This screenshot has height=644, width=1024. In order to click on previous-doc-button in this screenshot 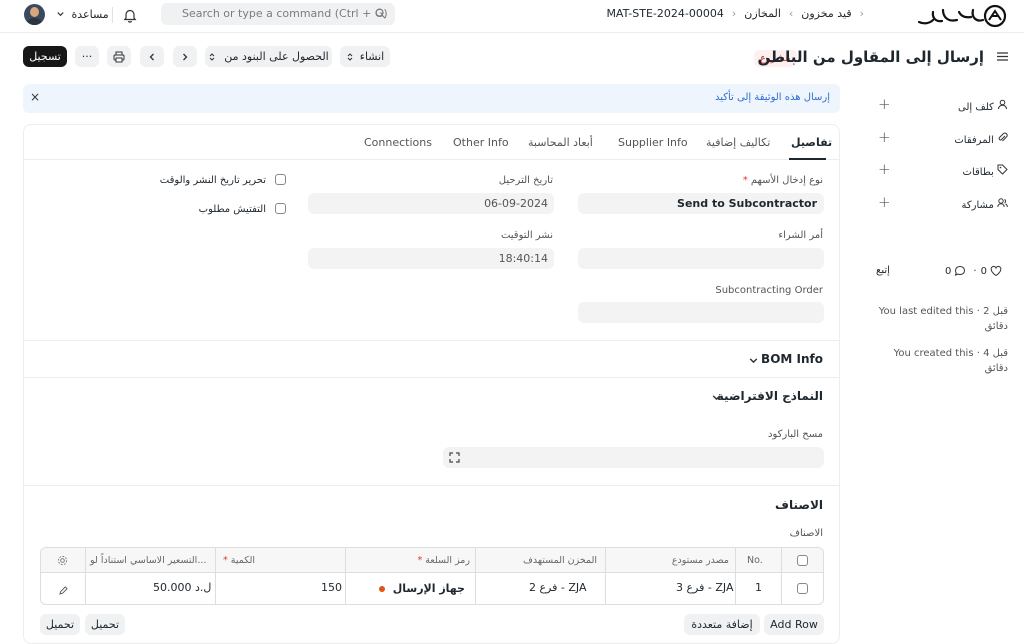, I will do `click(152, 56)`.